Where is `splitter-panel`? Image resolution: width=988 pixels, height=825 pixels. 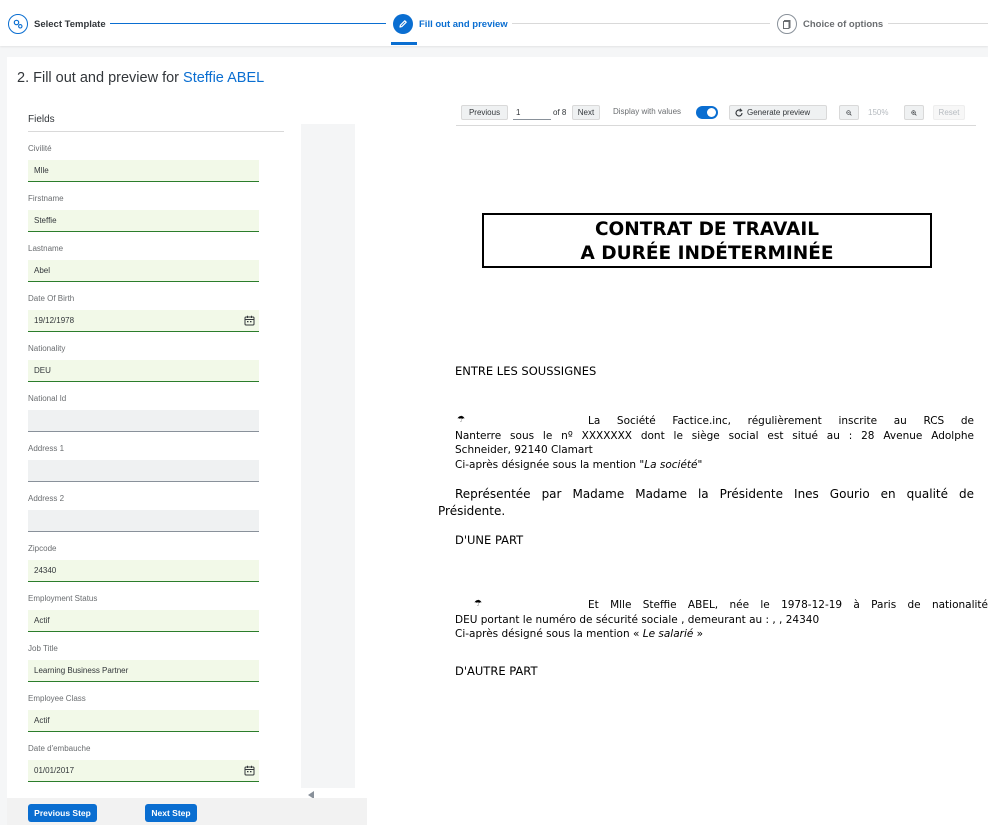 splitter-panel is located at coordinates (328, 456).